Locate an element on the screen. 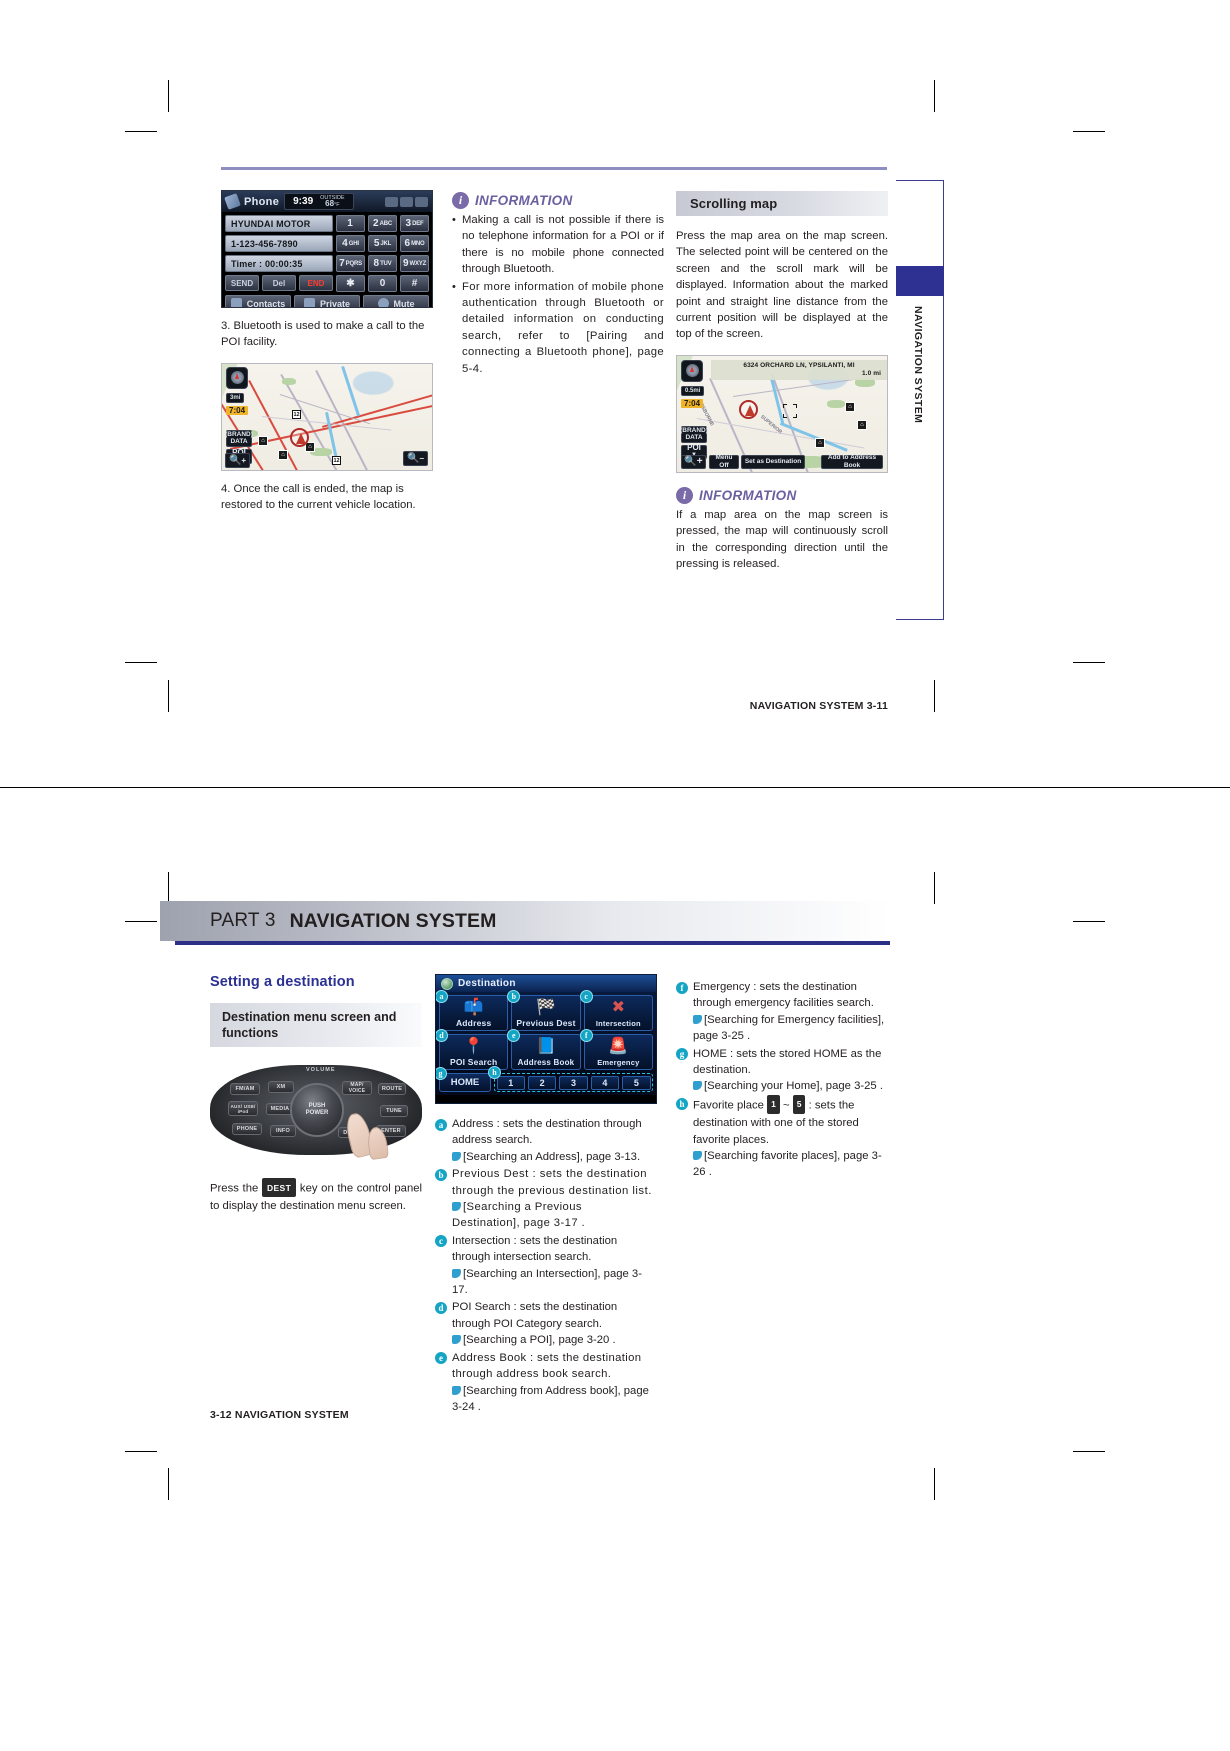 This screenshot has width=1230, height=1751. key-map-voice: MAP/ VOICE is located at coordinates (357, 1088).